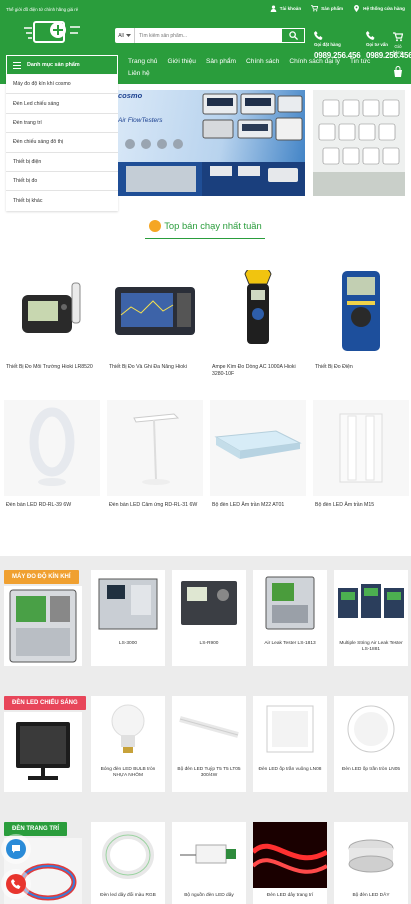  I want to click on nav-about: Giới thiệu, so click(181, 61).